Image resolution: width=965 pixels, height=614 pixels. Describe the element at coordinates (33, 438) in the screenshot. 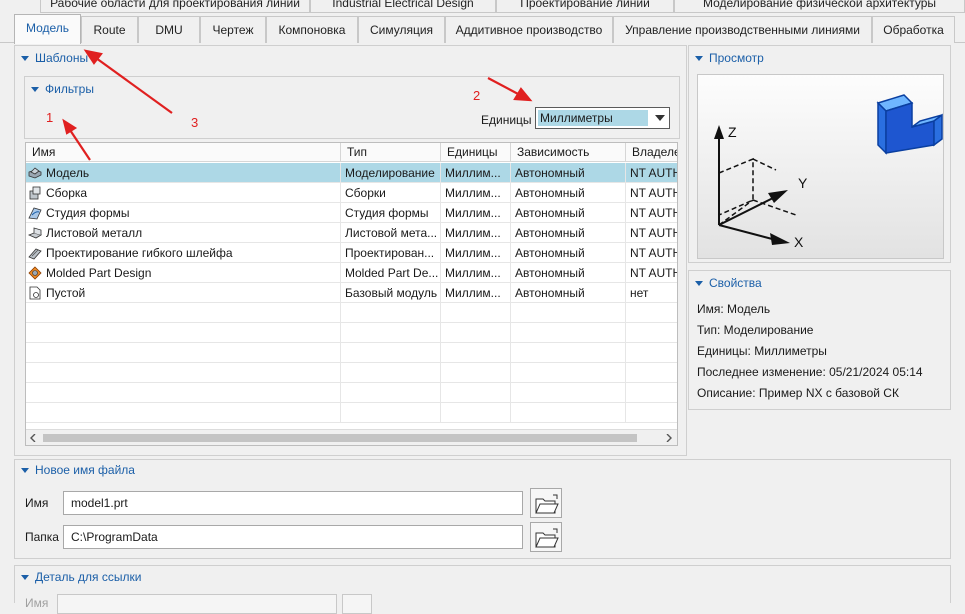

I see `scroll-left-icon` at that location.